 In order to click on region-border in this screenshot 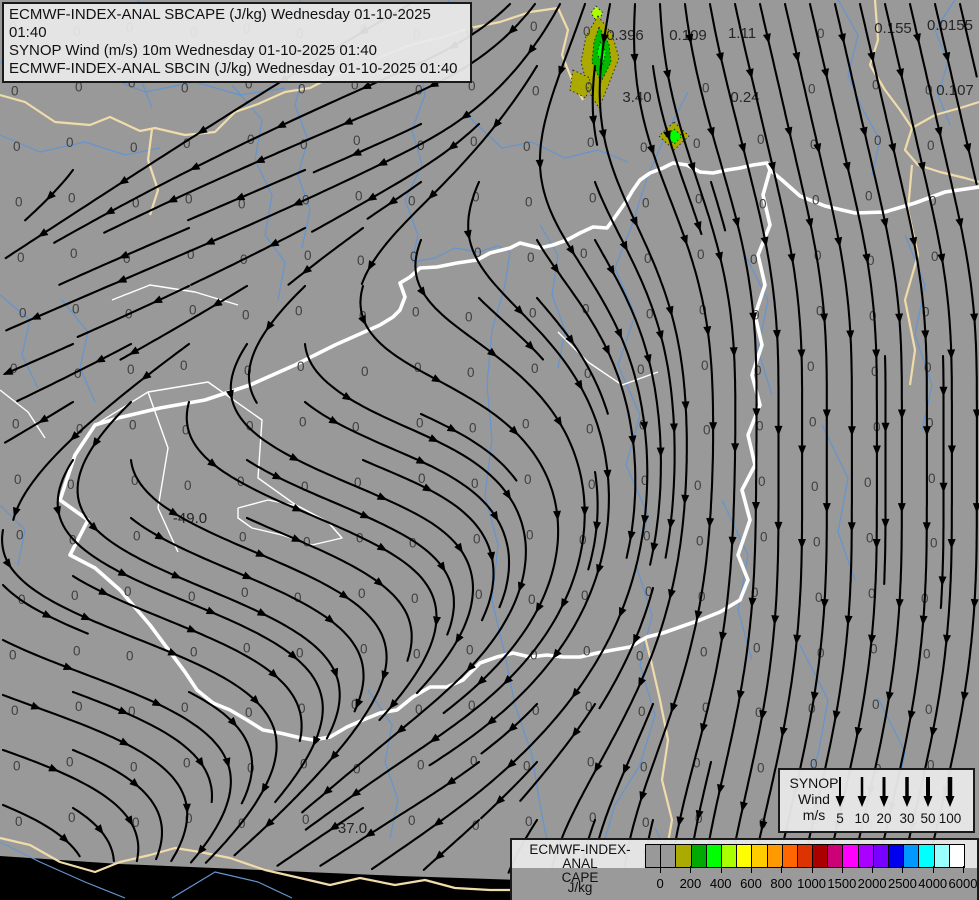, I will do `click(163, 472)`.